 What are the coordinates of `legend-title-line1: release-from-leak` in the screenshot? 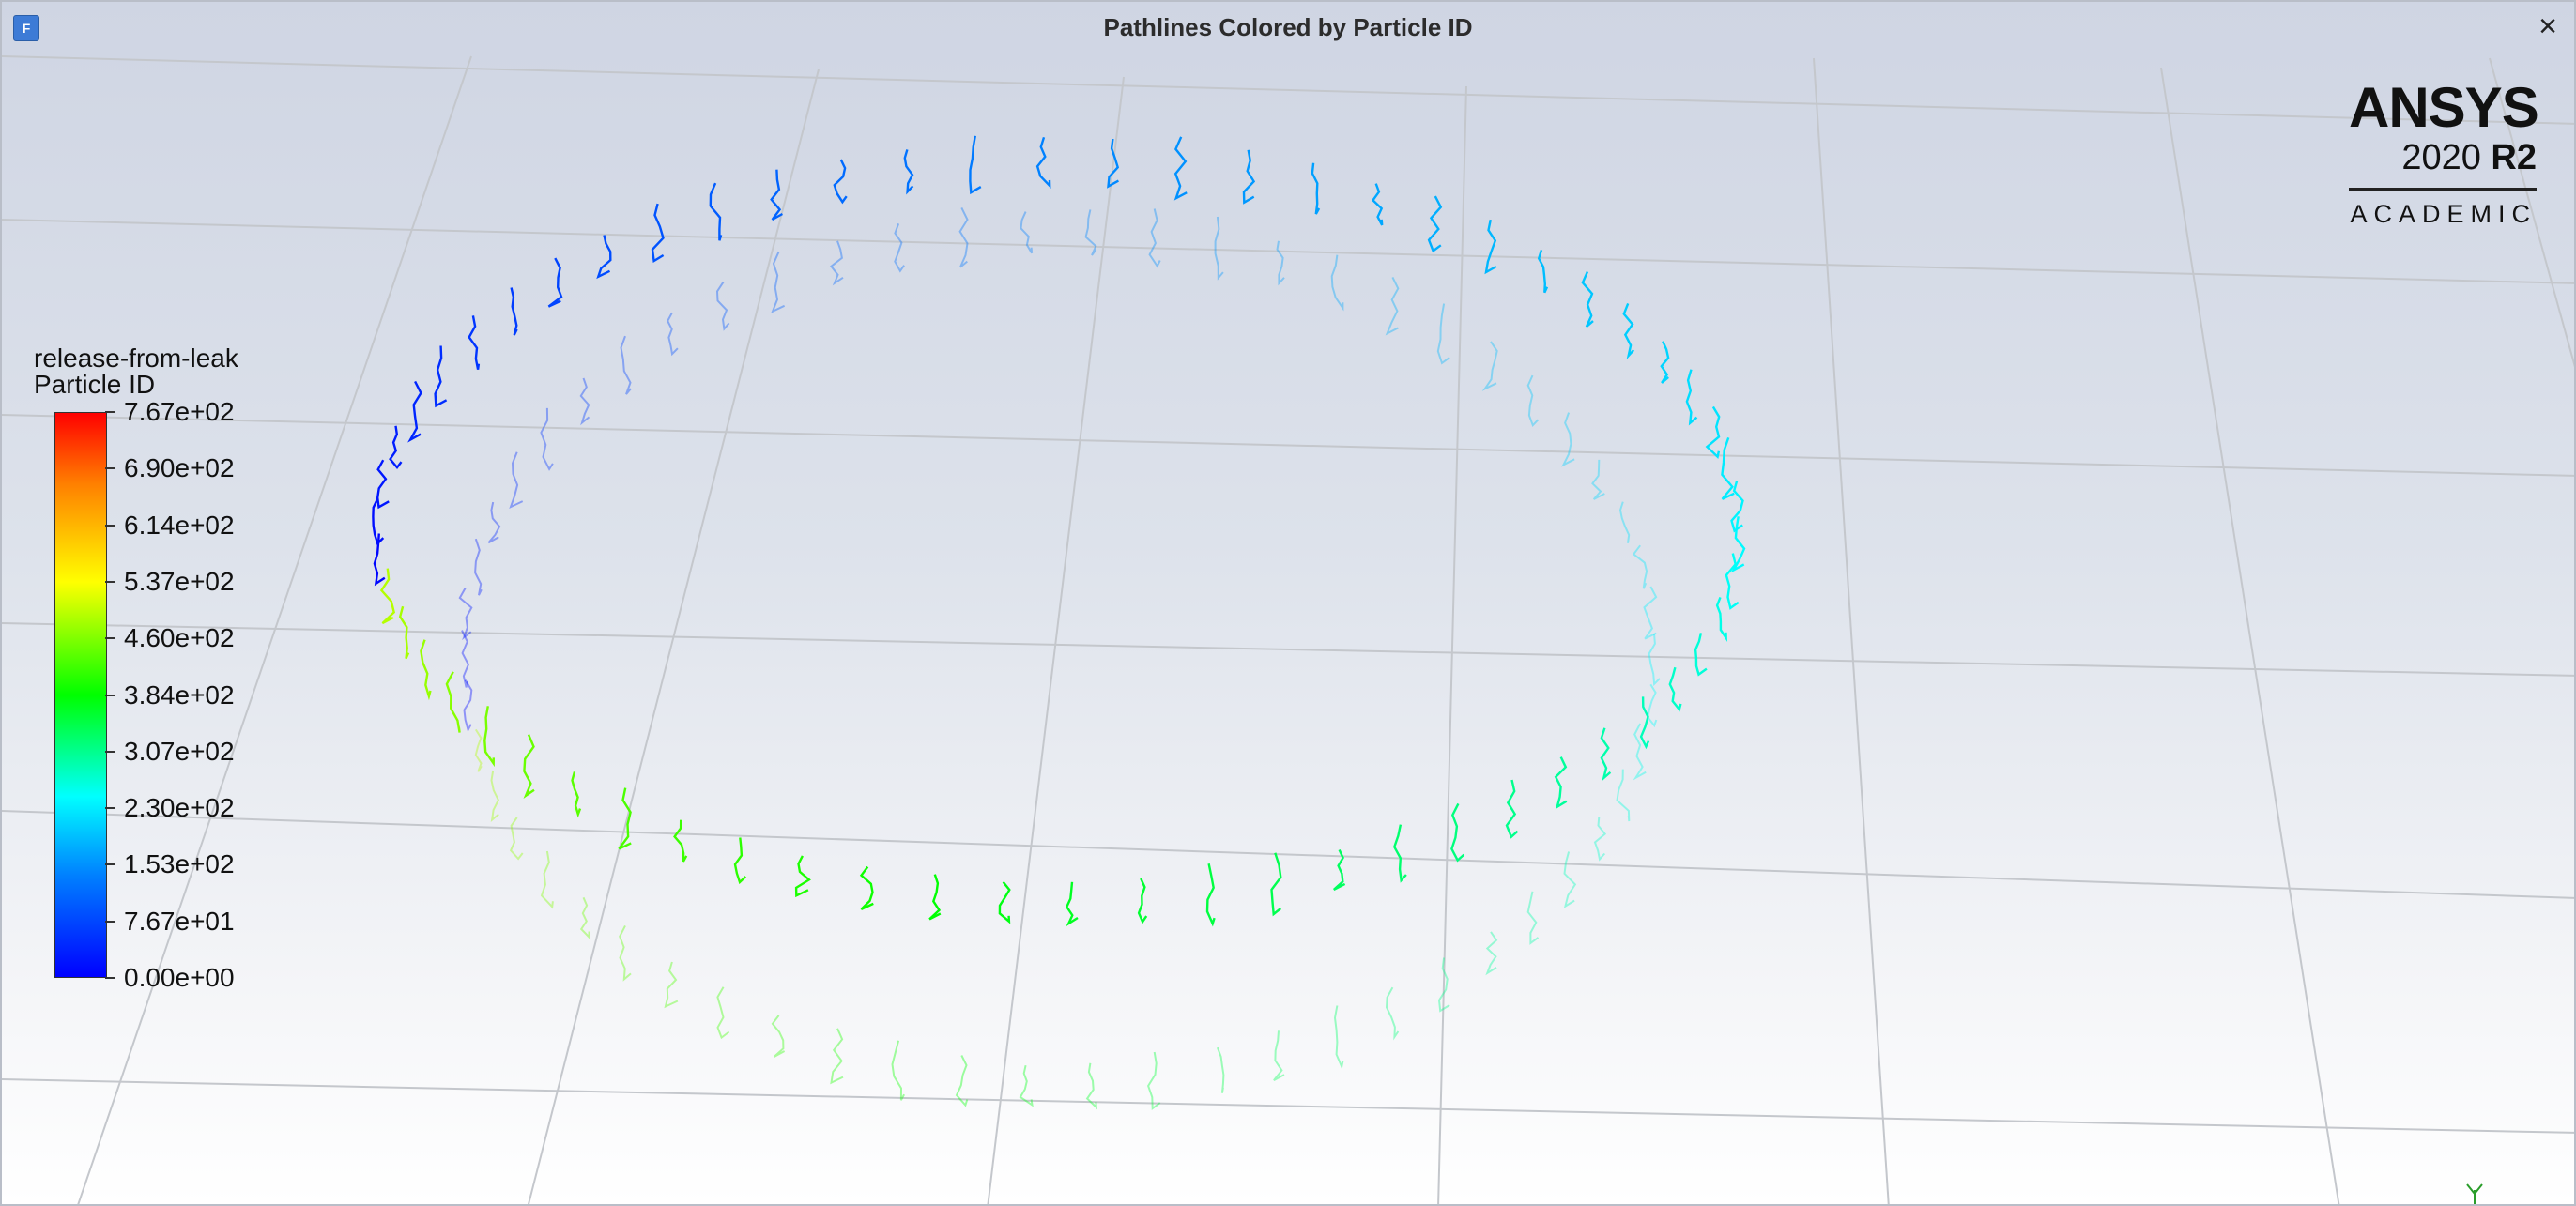 It's located at (136, 358).